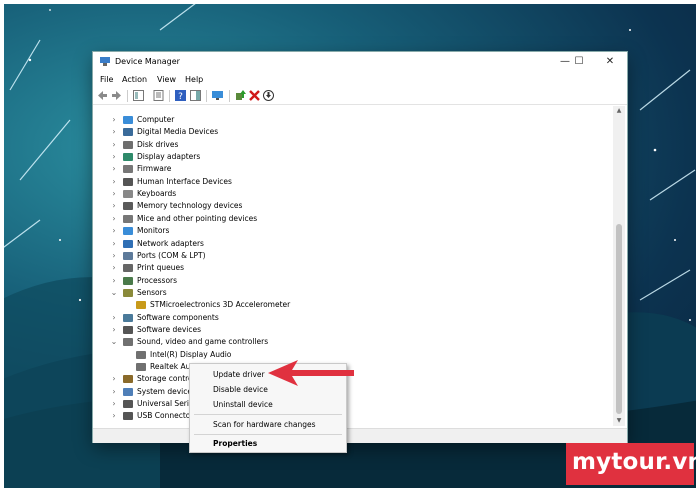 The height and width of the screenshot is (492, 700). I want to click on tree-row: › Network adapters, so click(330, 244).